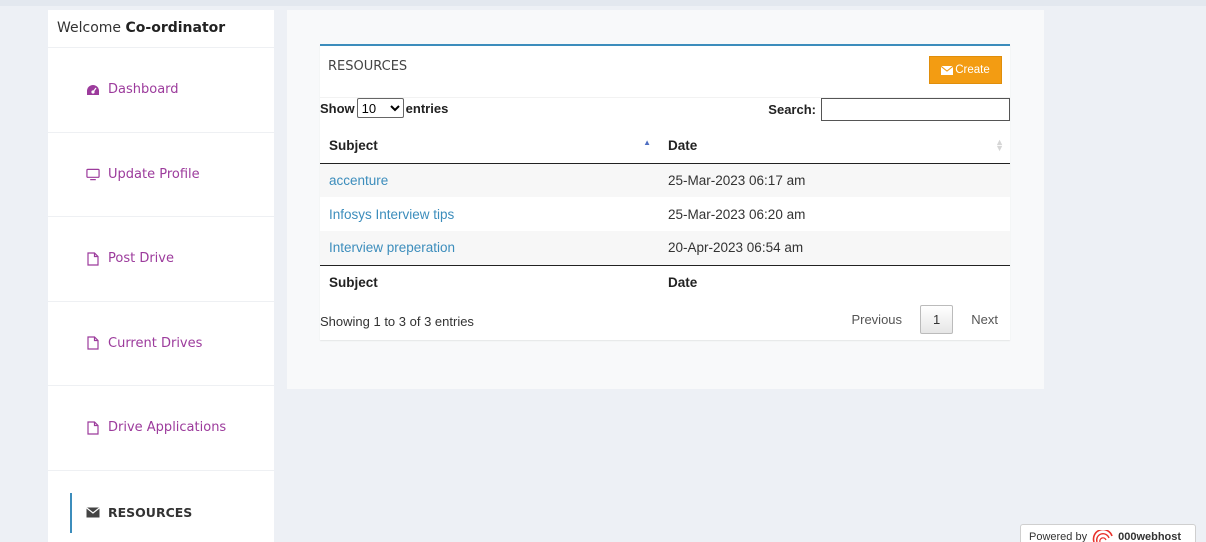  I want to click on sidebar-item-post-drive: Post Drive, so click(161, 259).